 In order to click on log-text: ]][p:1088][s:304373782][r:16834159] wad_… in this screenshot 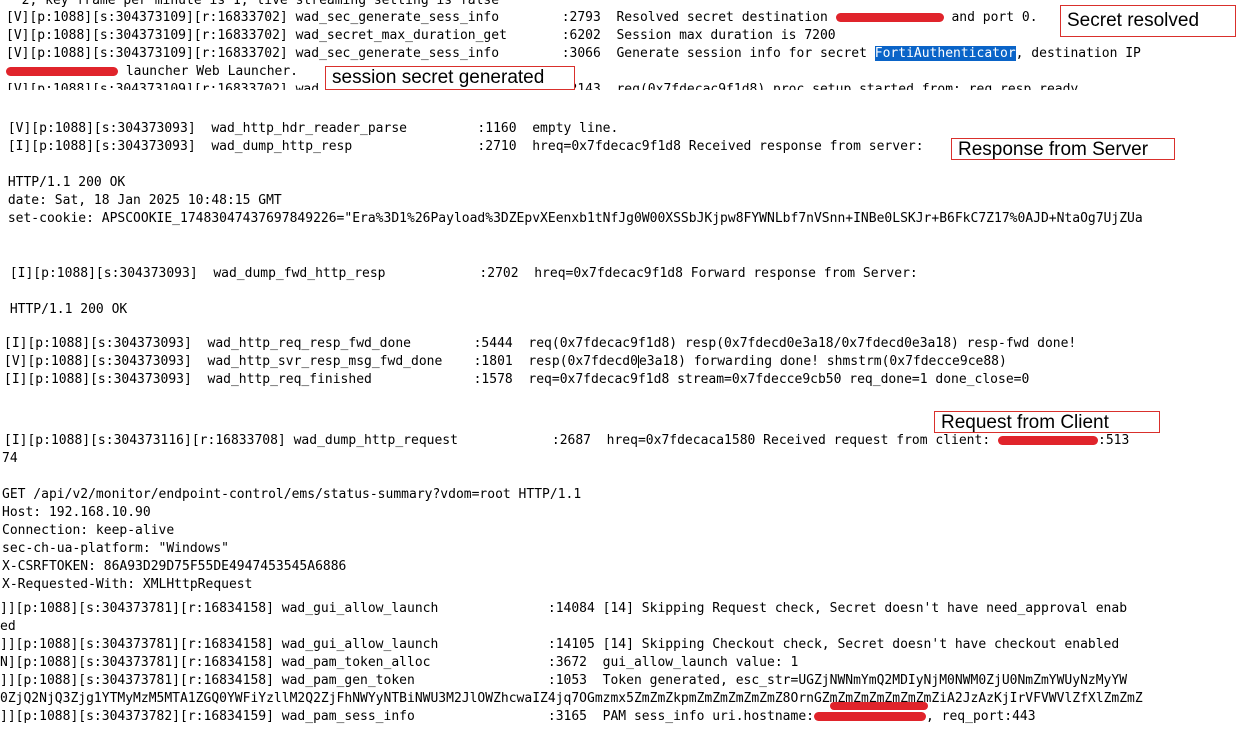, I will do `click(407, 716)`.